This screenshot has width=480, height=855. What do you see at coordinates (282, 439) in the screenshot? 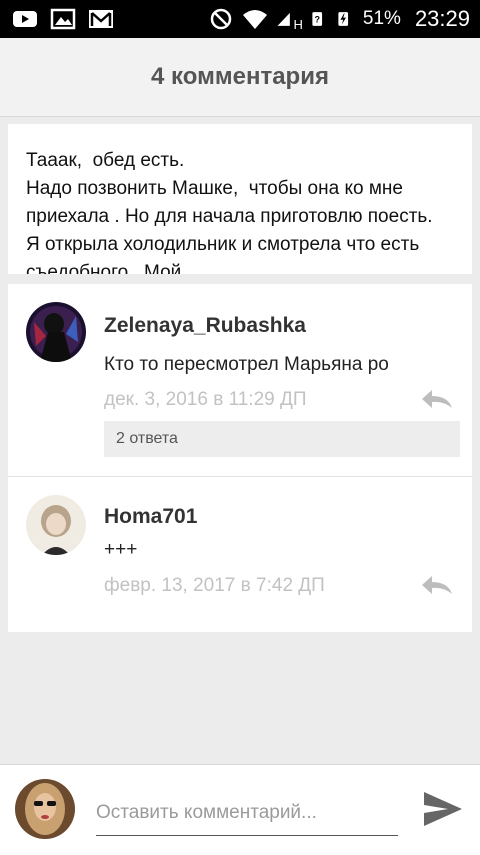
I see `replies-button: 2 ответа` at bounding box center [282, 439].